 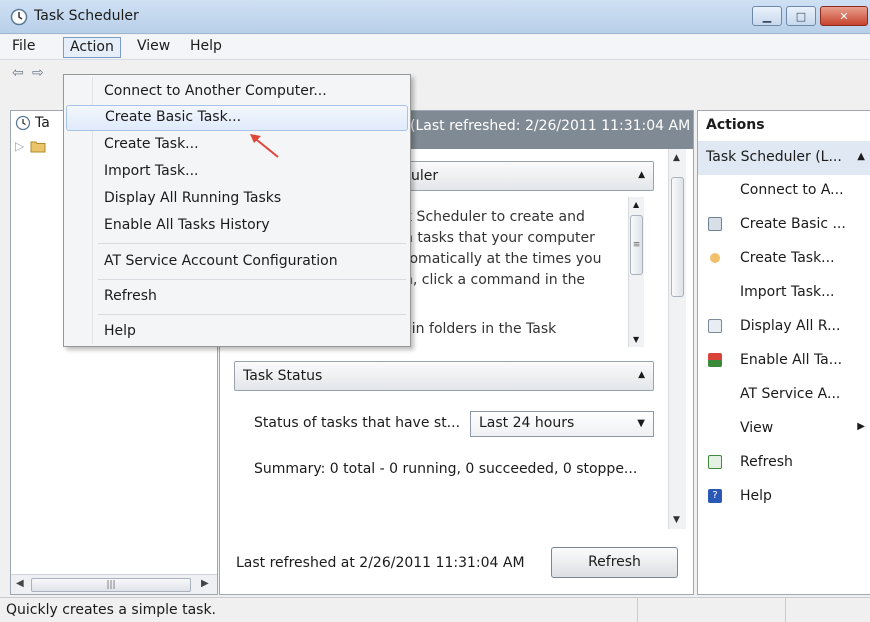 I want to click on enable-history-icon, so click(x=715, y=360).